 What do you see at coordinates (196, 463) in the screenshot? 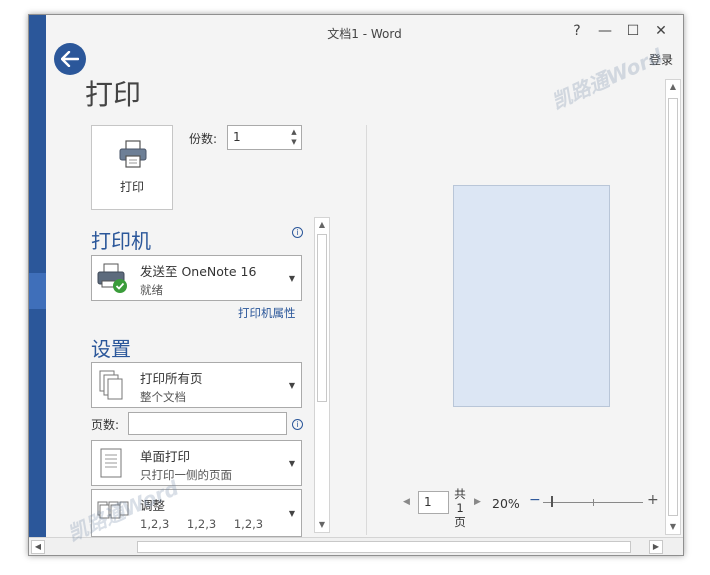
I see `sides-select: 单面打印 只打印一侧的页面 ▼` at bounding box center [196, 463].